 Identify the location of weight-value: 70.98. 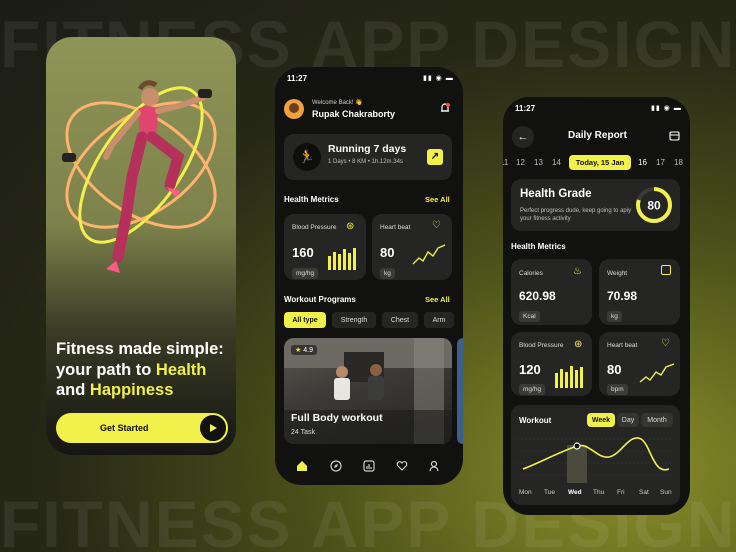
(622, 296).